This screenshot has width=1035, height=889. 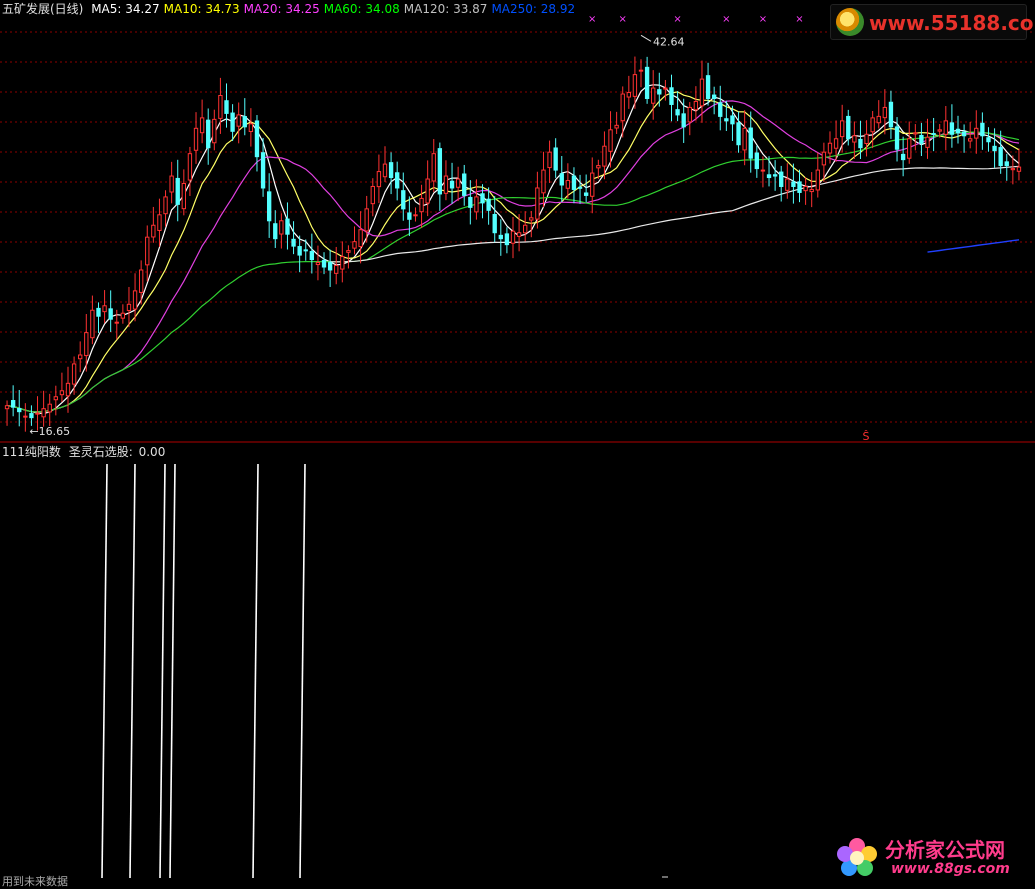 I want to click on high-price-label: 42.64, so click(x=669, y=41).